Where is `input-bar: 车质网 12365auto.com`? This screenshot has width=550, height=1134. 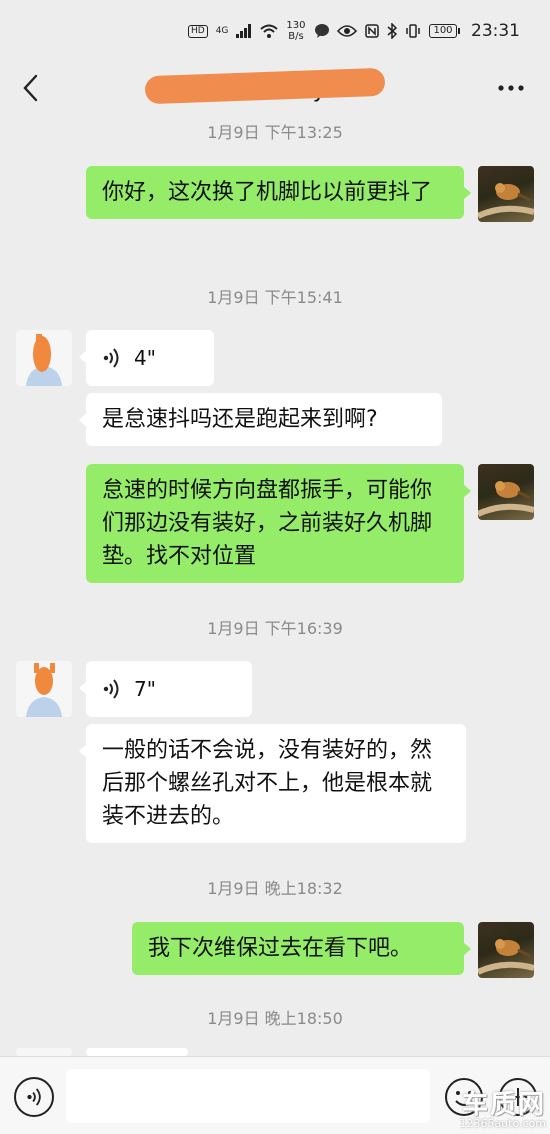 input-bar: 车质网 12365auto.com is located at coordinates (275, 1095).